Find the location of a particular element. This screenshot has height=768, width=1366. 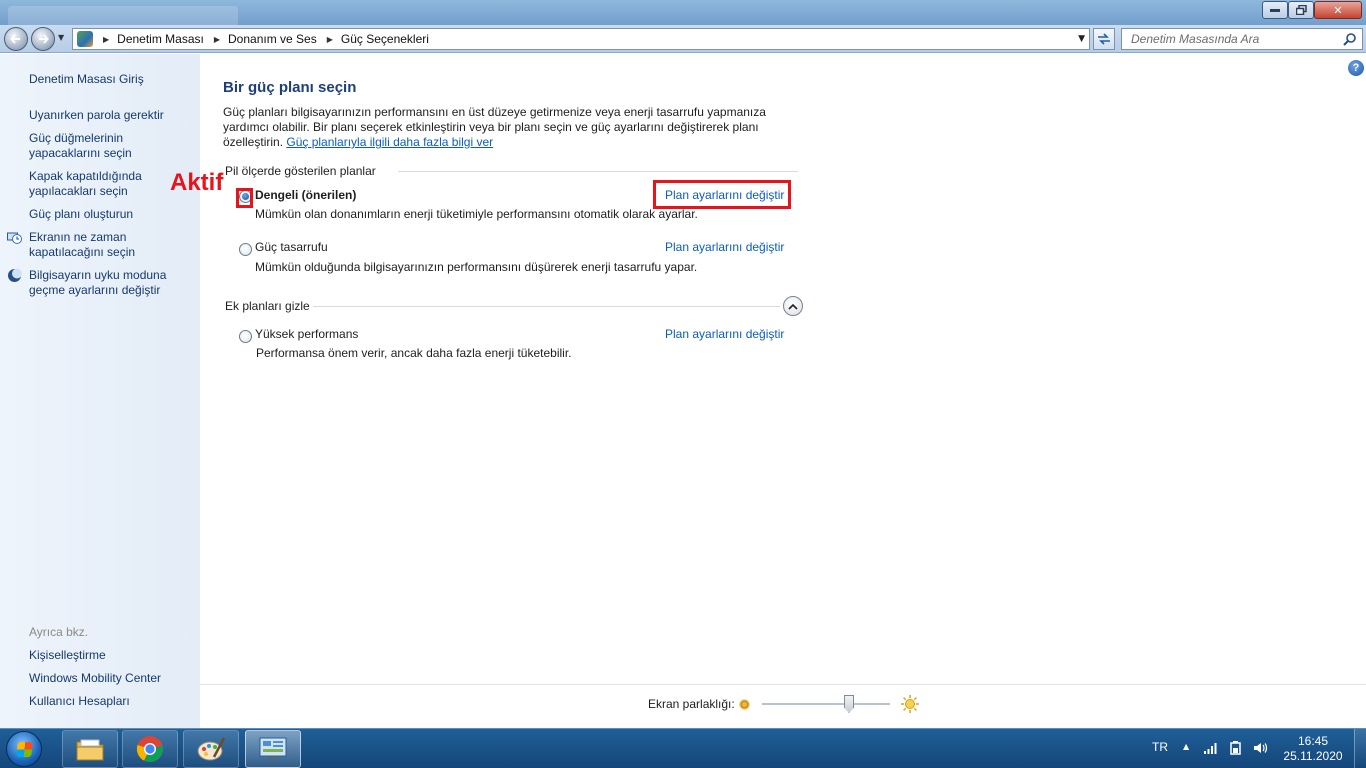

taskbar: TR ▲ 16:45 25.11.2020 is located at coordinates (683, 748).